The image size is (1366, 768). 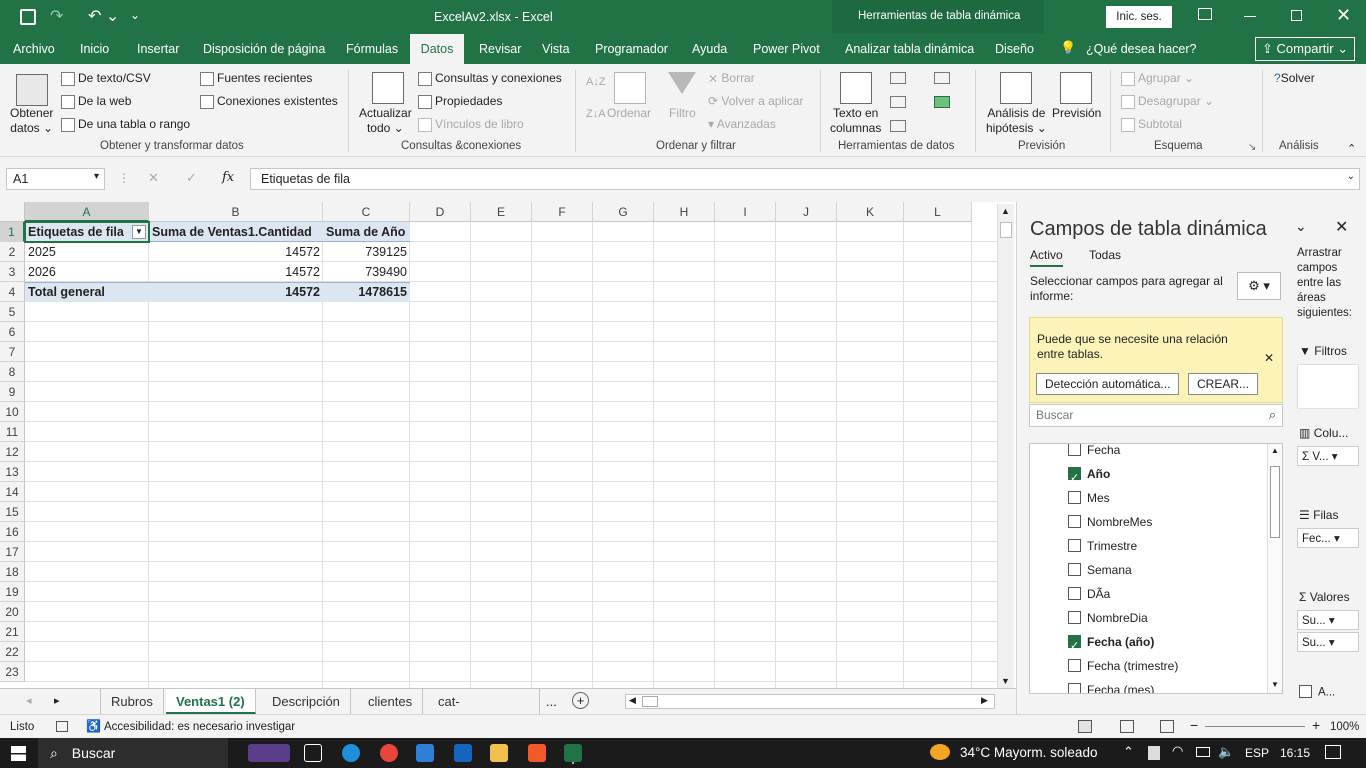 What do you see at coordinates (1127, 726) in the screenshot?
I see `page-layout-icon` at bounding box center [1127, 726].